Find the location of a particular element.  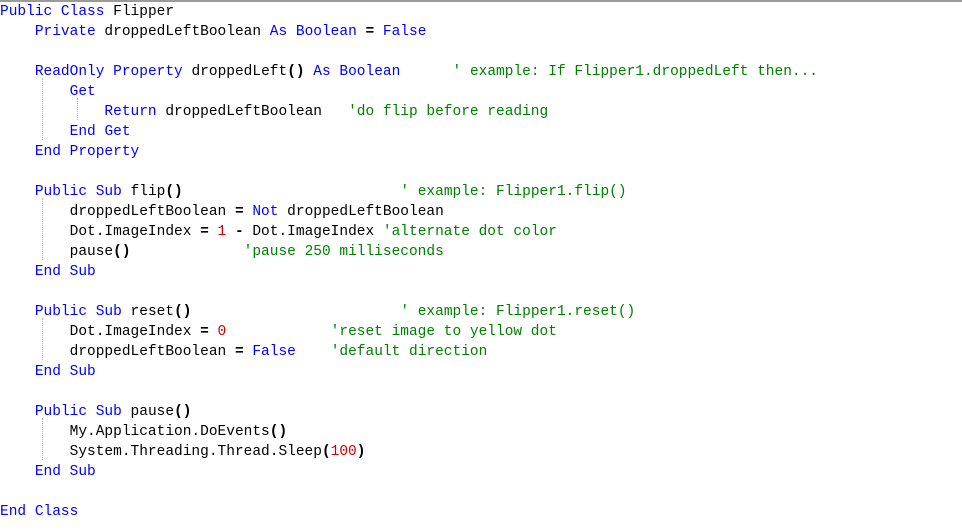

code-token-id: My.Application.DoEvents is located at coordinates (135, 432).